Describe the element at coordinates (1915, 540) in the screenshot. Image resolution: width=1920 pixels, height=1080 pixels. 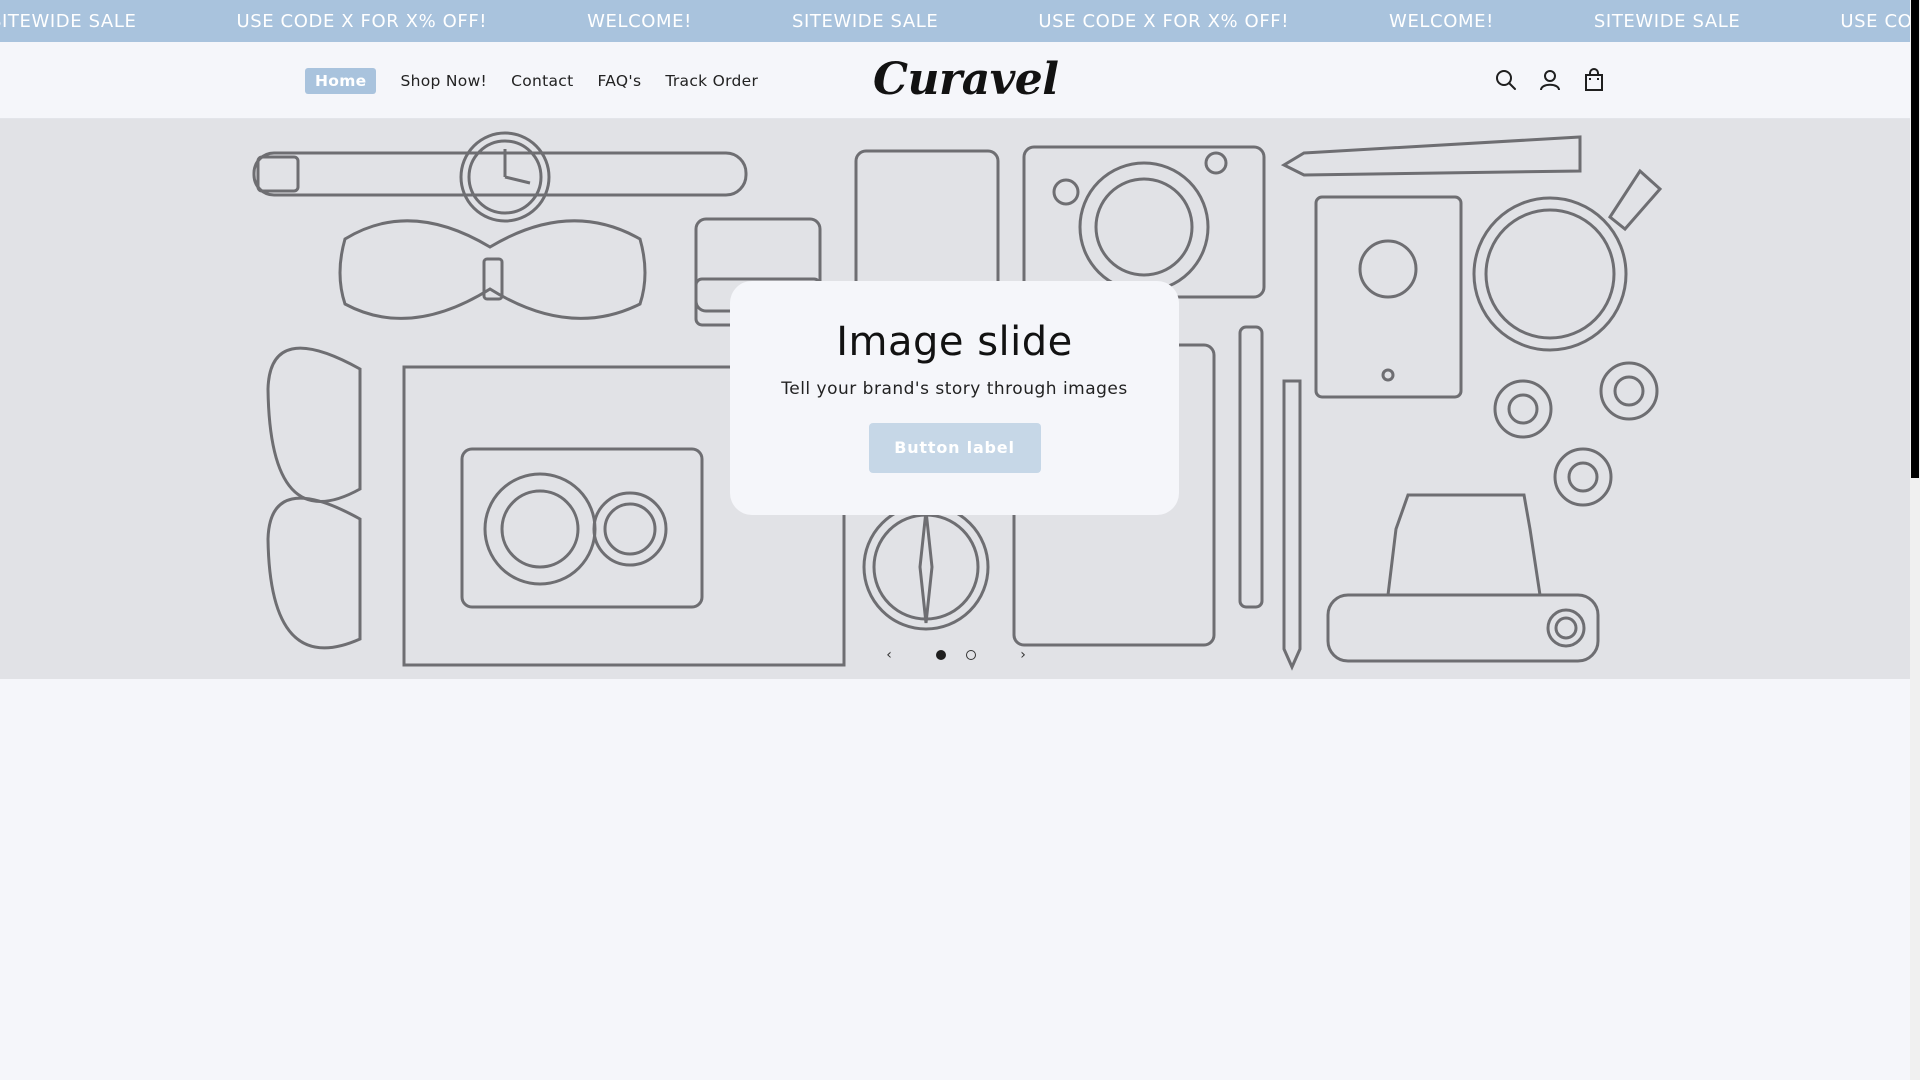
I see `page-scrollbar` at that location.